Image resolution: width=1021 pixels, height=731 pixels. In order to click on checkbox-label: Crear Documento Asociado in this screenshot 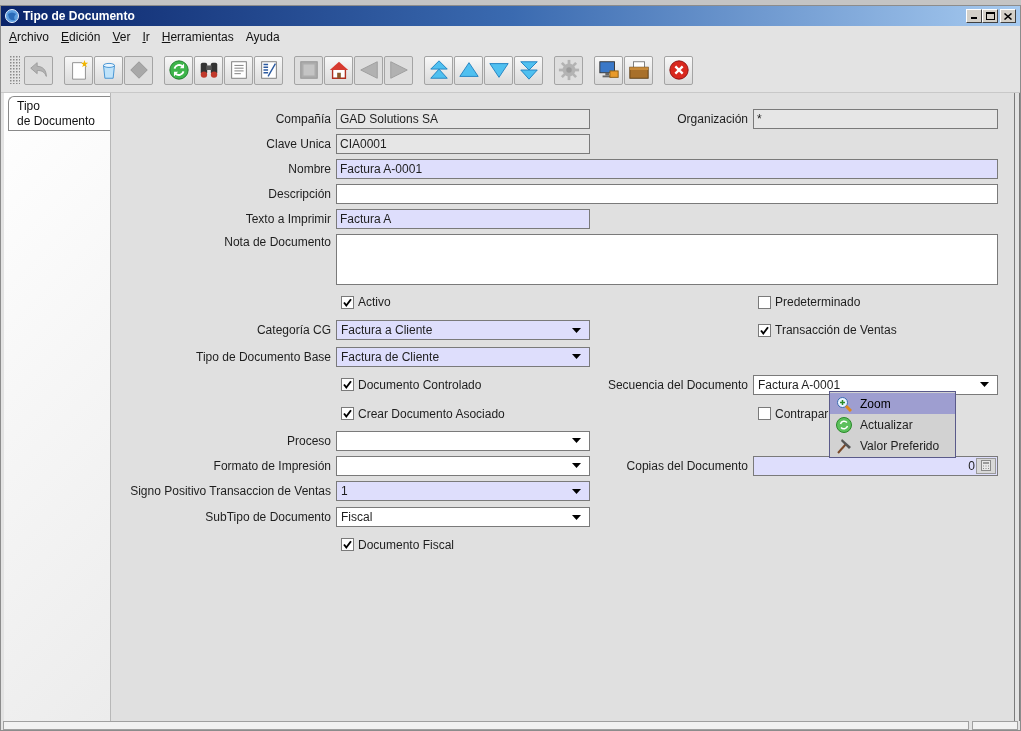, I will do `click(431, 414)`.